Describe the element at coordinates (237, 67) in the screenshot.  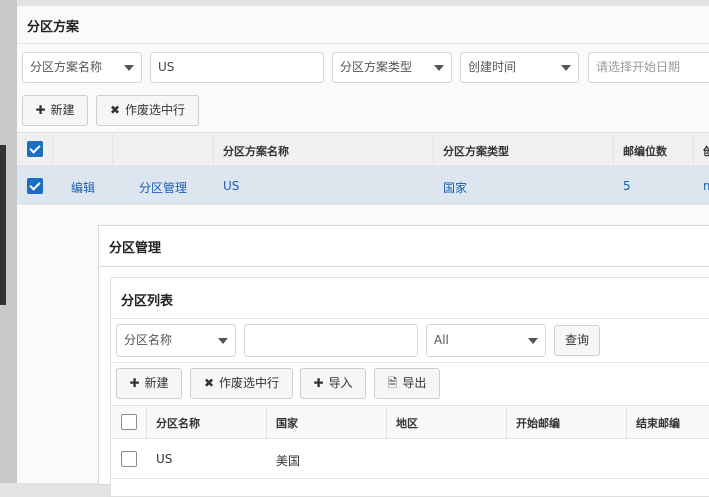
I see `scheme-name-input: US` at that location.